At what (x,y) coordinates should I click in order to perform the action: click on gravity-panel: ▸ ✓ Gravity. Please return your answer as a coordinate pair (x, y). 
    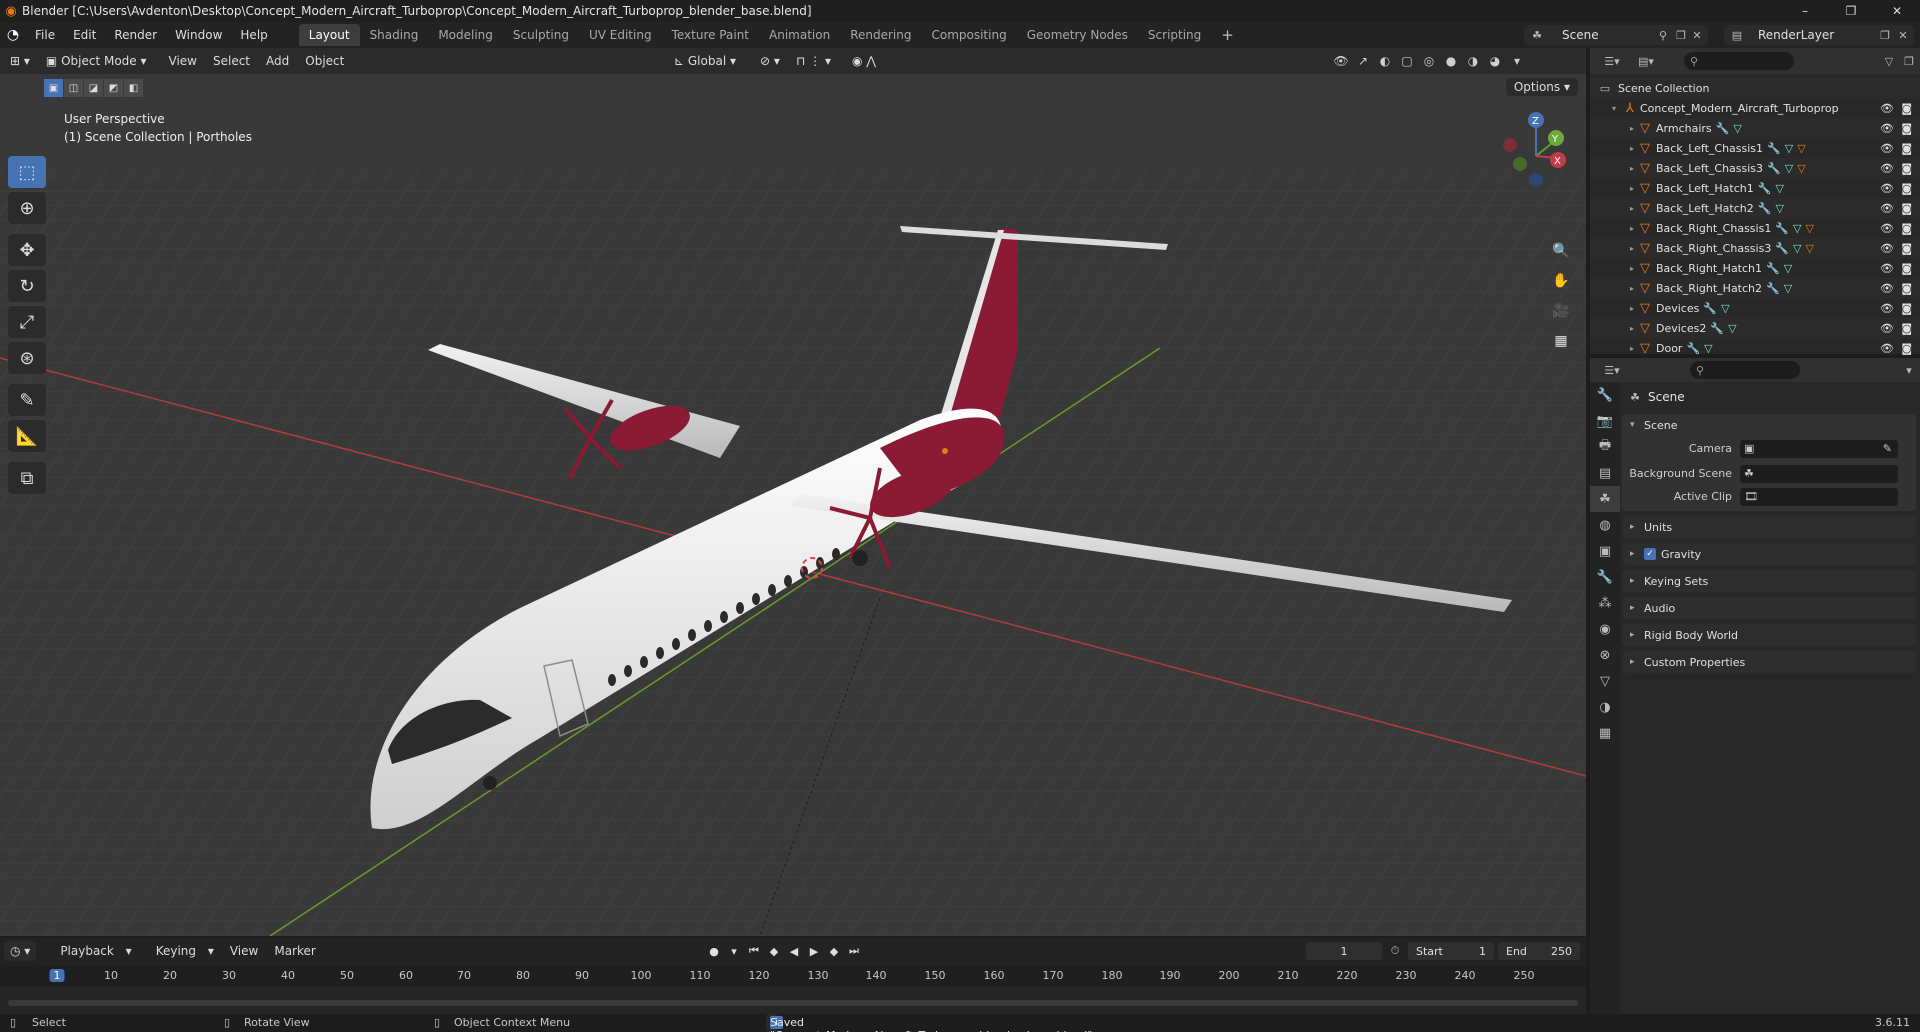
    Looking at the image, I should click on (1769, 554).